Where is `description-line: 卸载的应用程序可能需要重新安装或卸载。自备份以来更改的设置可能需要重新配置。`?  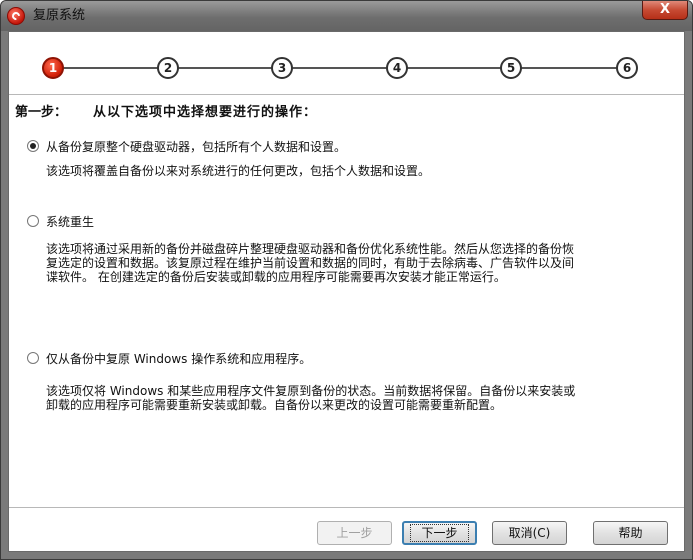
description-line: 卸载的应用程序可能需要重新安装或卸载。自备份以来更改的设置可能需要重新配置。 is located at coordinates (274, 405).